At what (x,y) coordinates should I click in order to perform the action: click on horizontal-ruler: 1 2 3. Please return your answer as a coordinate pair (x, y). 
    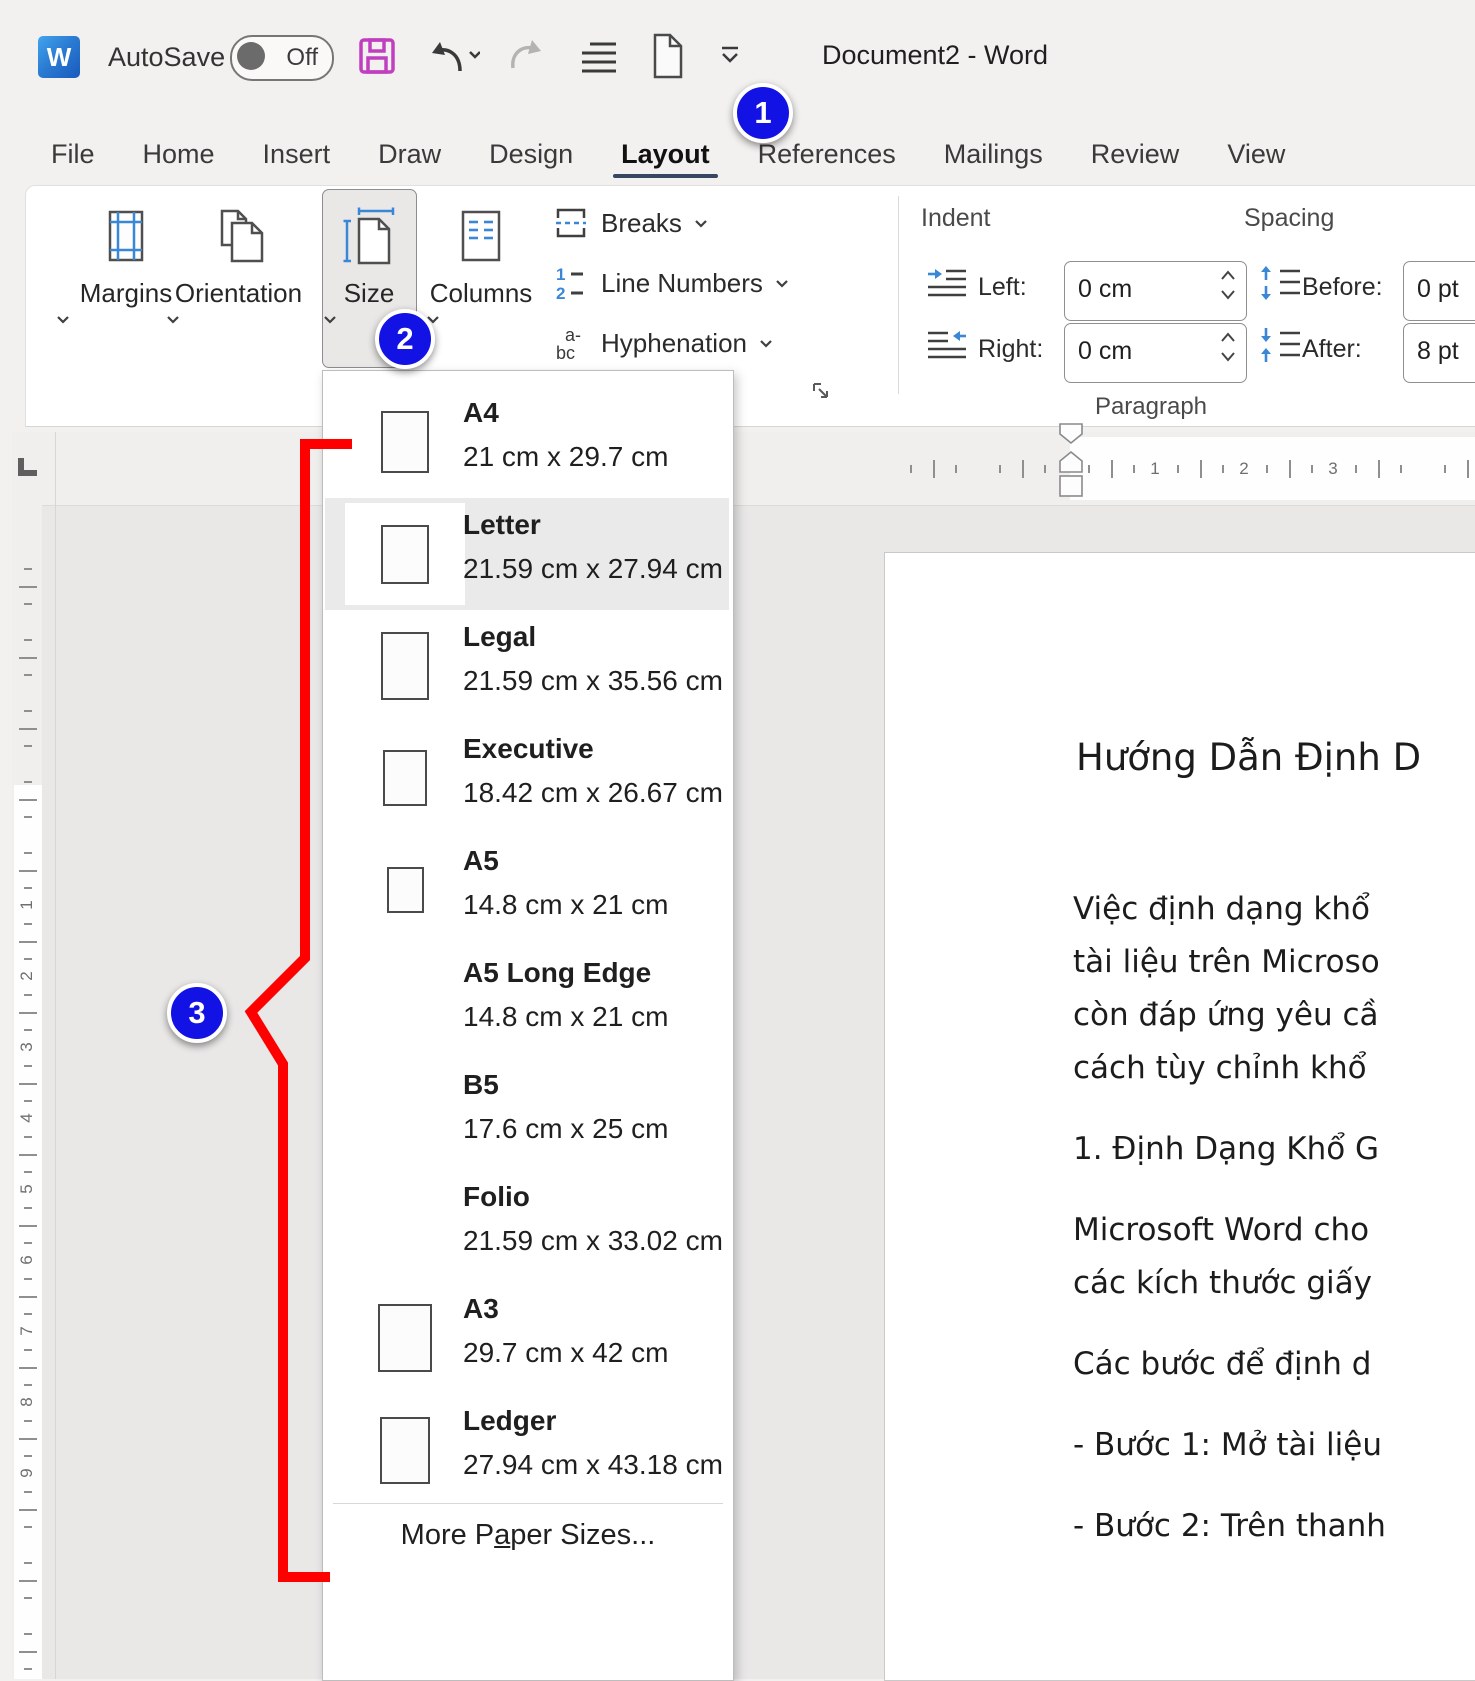
    Looking at the image, I should click on (758, 464).